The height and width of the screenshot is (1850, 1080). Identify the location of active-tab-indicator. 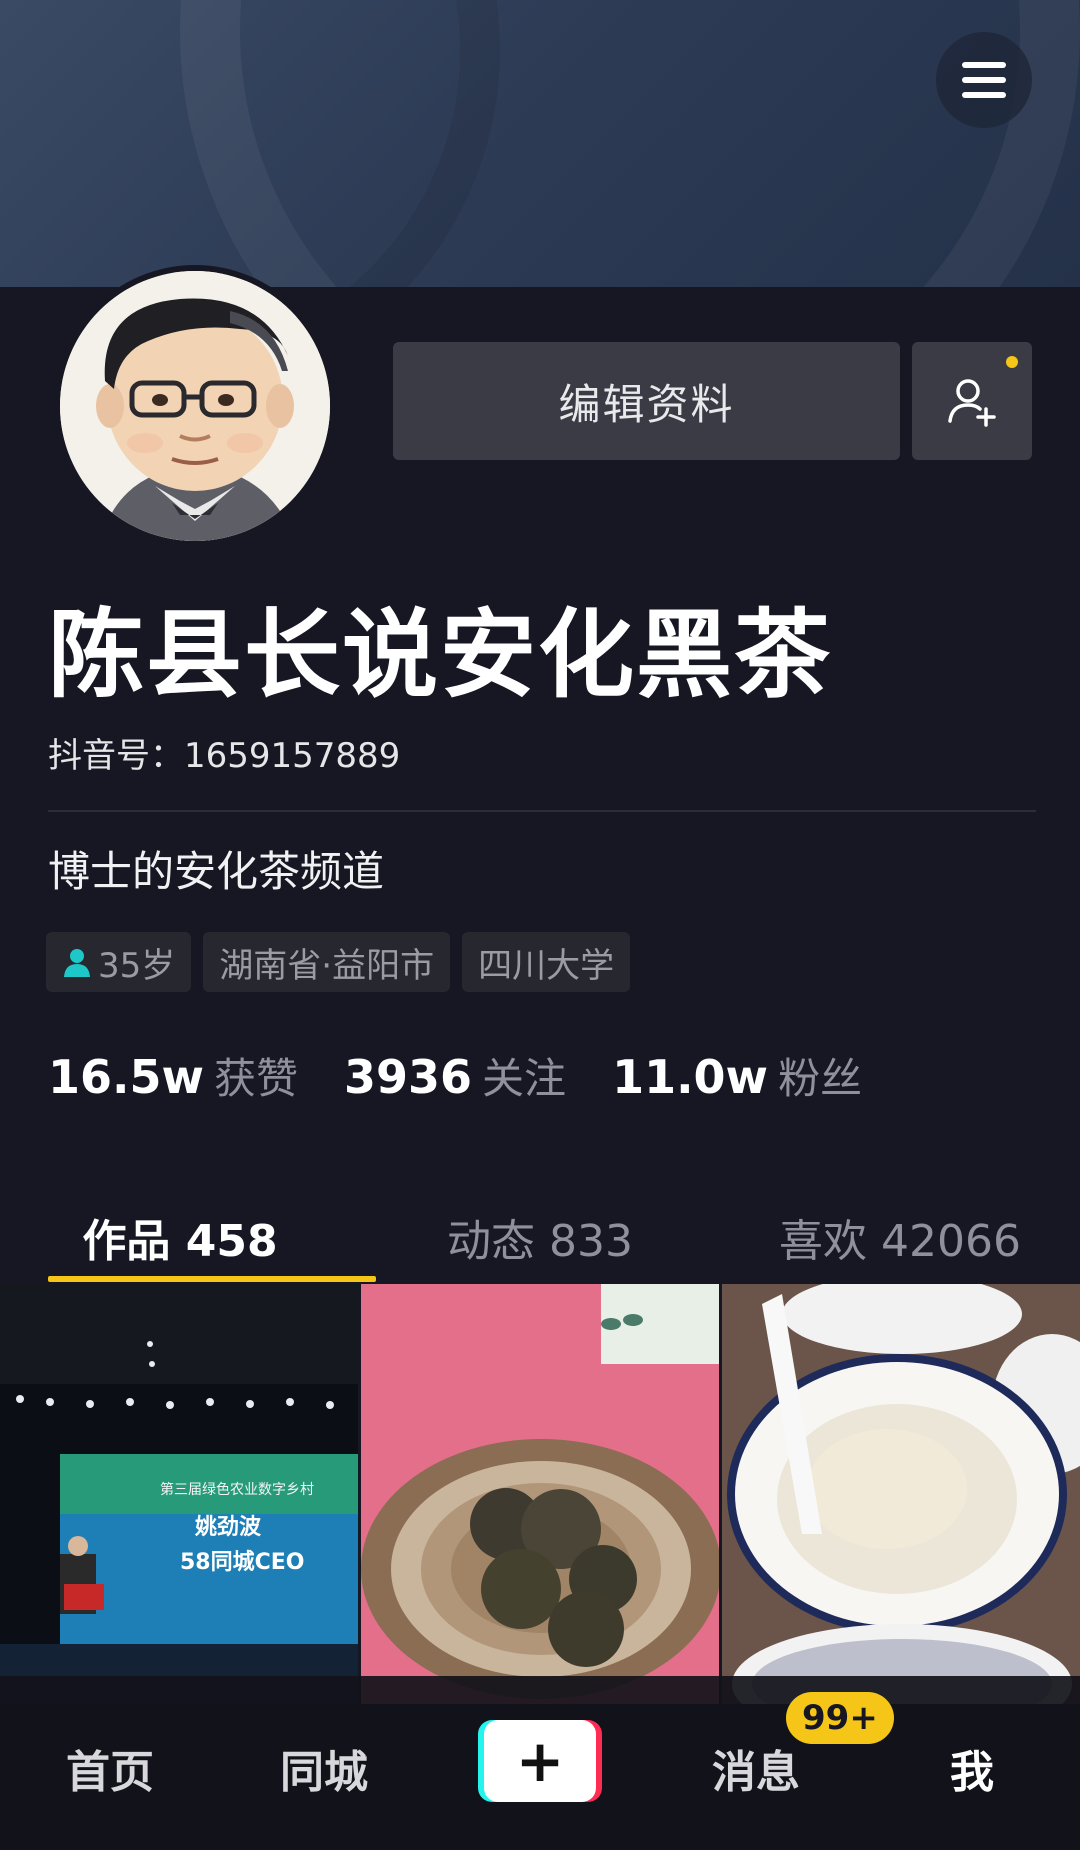
(212, 1279).